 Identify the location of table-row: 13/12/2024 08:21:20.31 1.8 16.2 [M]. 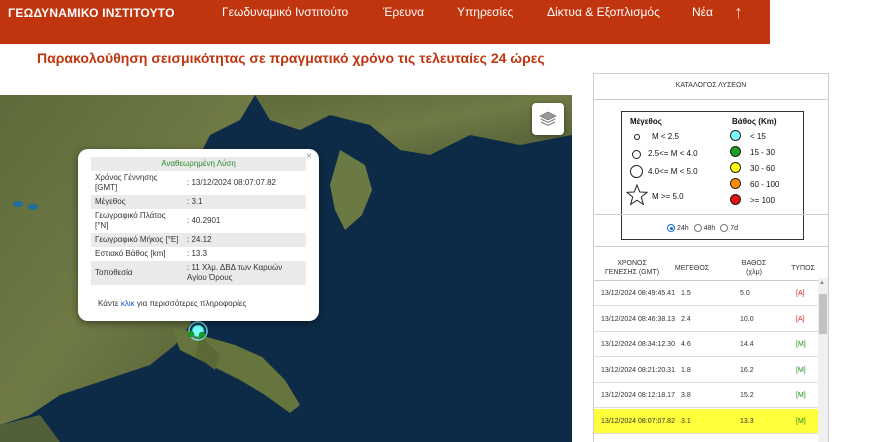
(706, 370).